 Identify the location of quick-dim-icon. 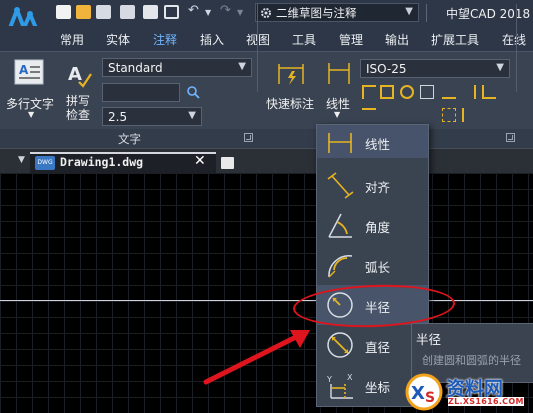
(291, 73).